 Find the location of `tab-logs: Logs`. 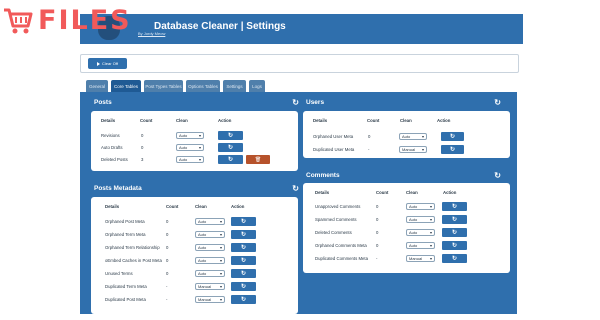

tab-logs: Logs is located at coordinates (257, 86).